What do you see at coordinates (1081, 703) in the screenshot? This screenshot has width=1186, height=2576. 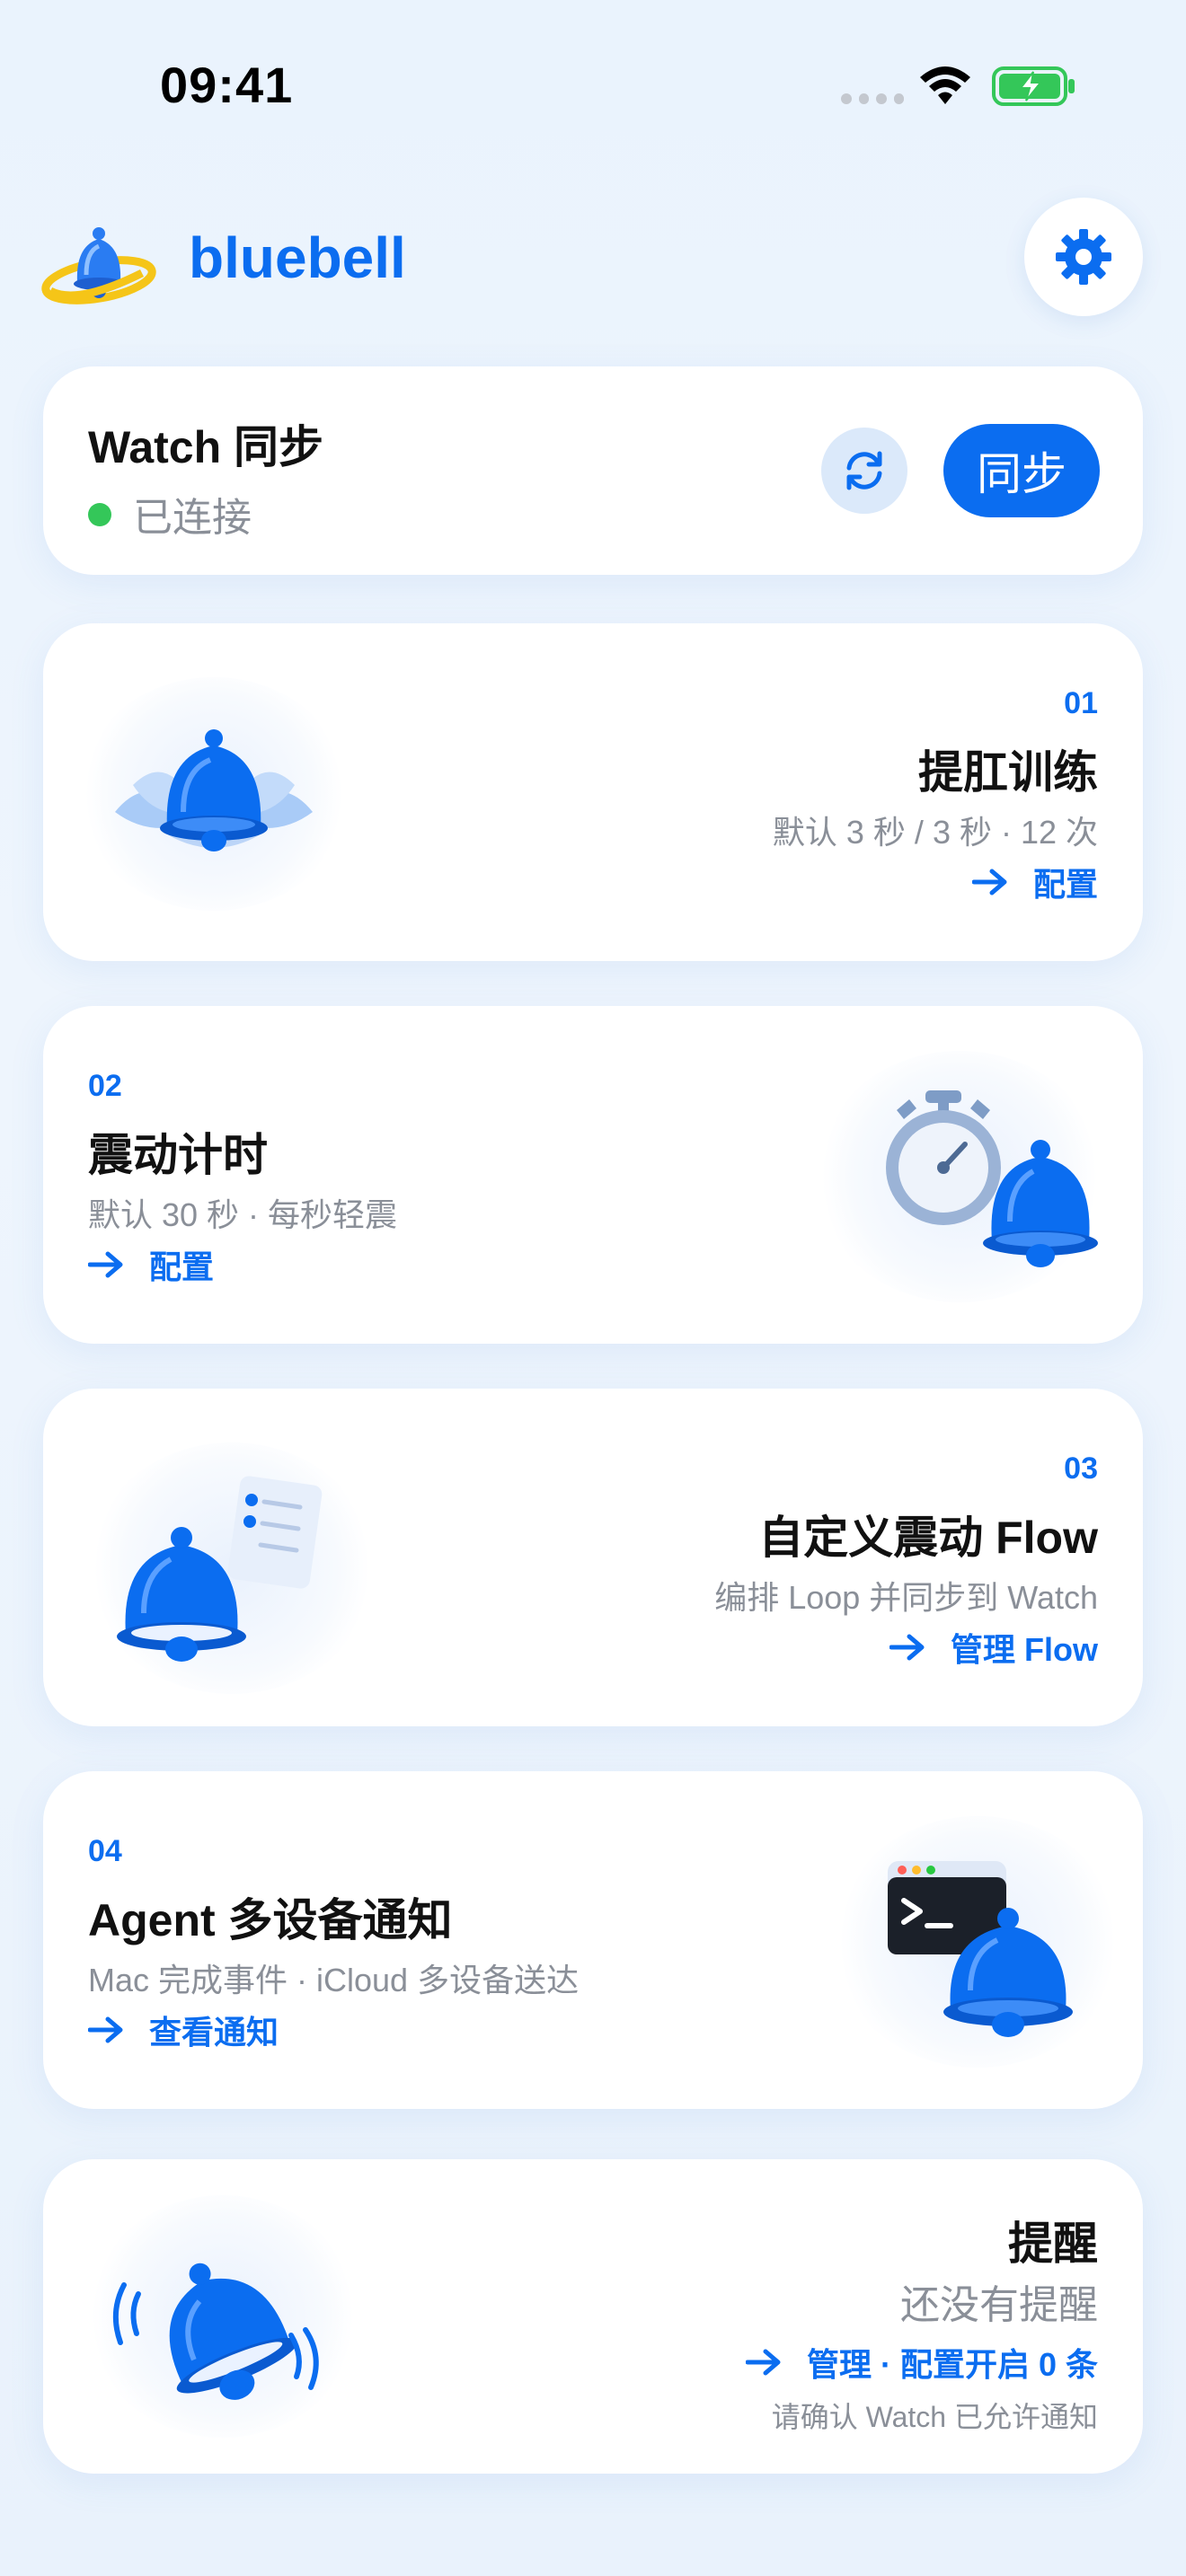 I see `feature-number: 01` at bounding box center [1081, 703].